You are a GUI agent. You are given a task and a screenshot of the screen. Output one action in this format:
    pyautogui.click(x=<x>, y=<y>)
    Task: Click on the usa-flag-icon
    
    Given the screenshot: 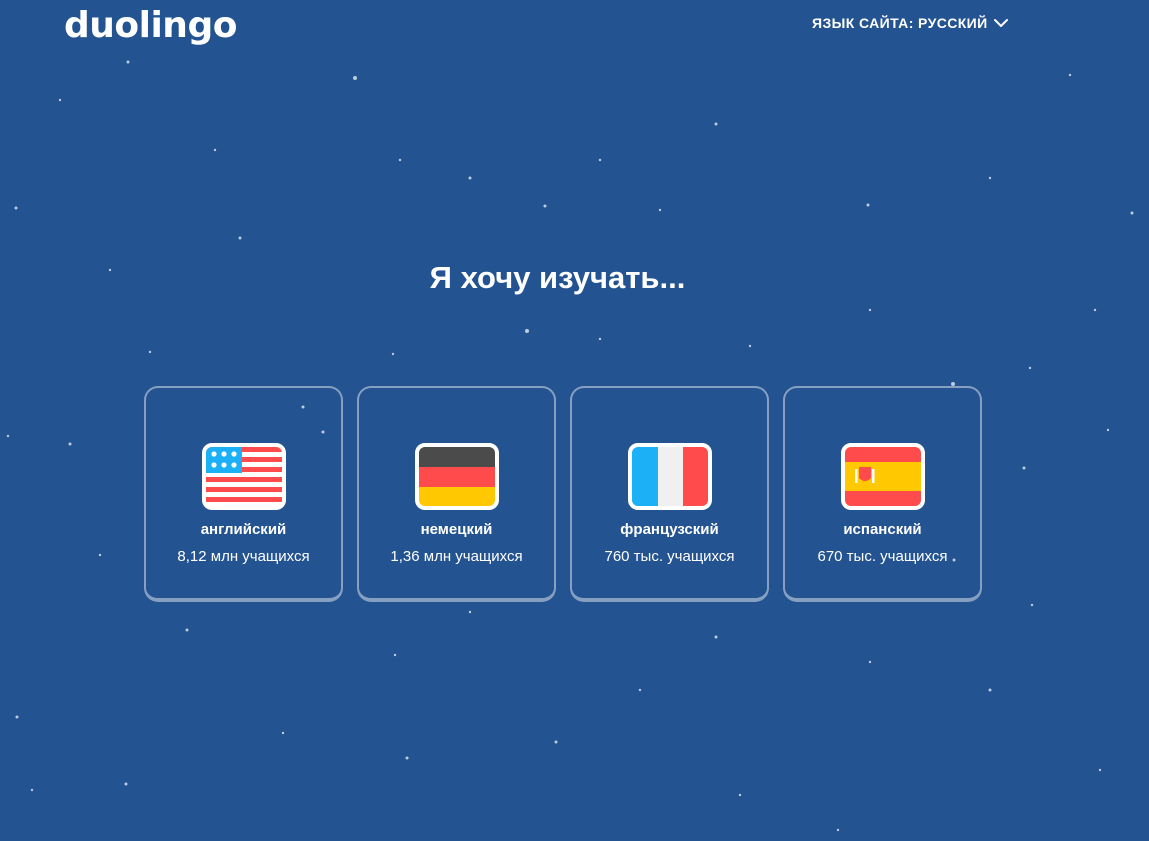 What is the action you would take?
    pyautogui.click(x=243, y=476)
    